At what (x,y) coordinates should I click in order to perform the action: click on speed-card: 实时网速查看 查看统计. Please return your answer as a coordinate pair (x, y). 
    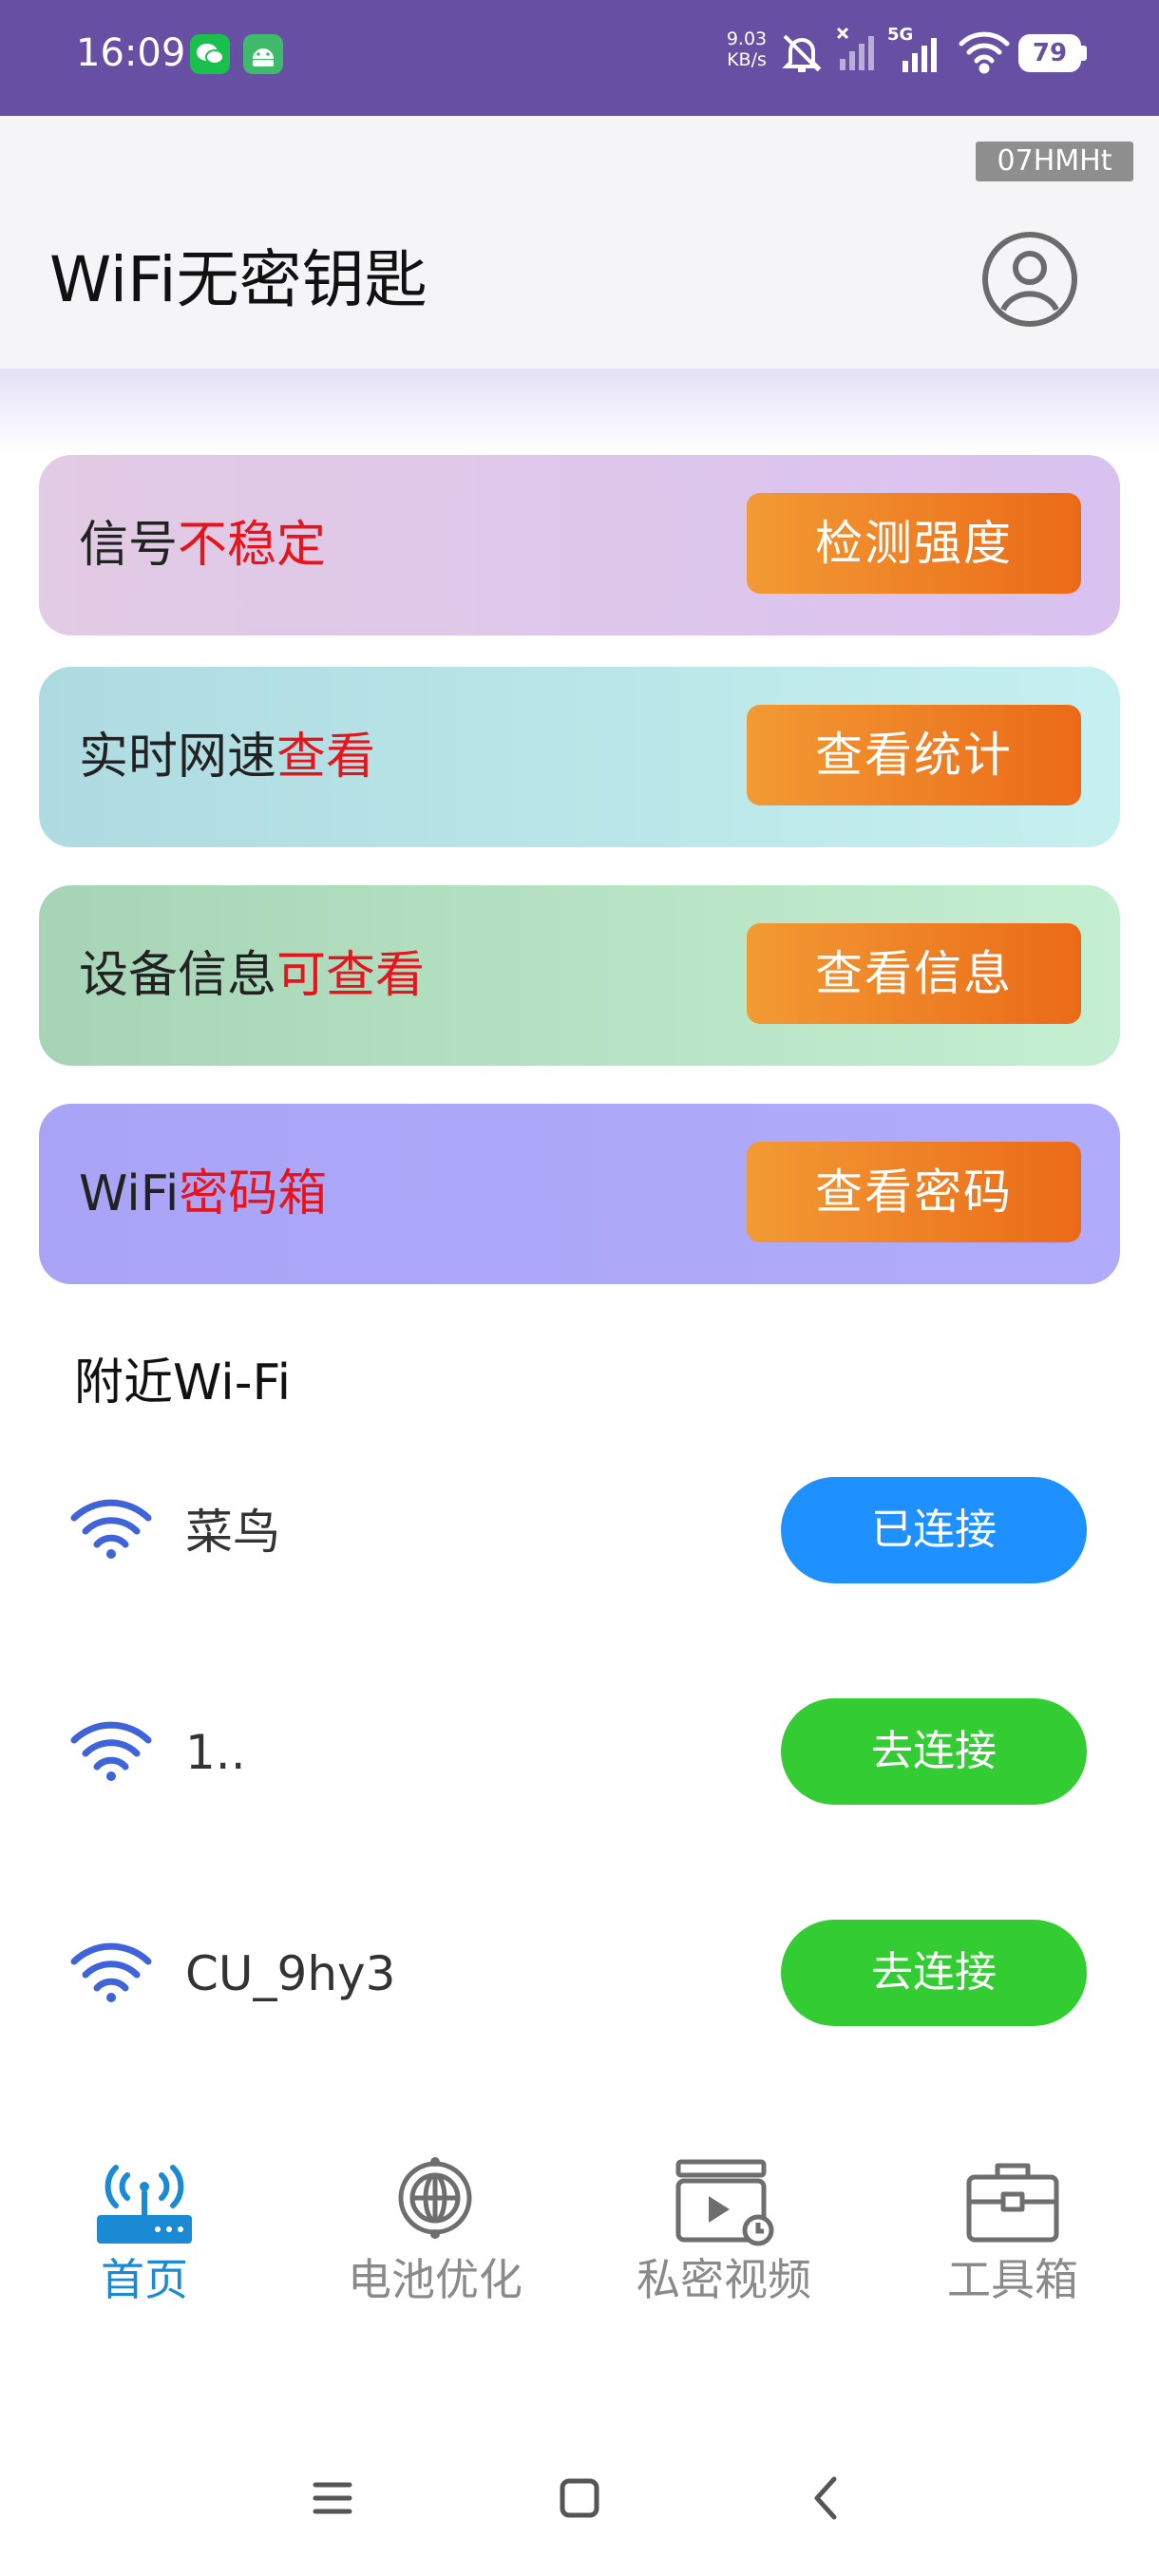
    Looking at the image, I should click on (579, 757).